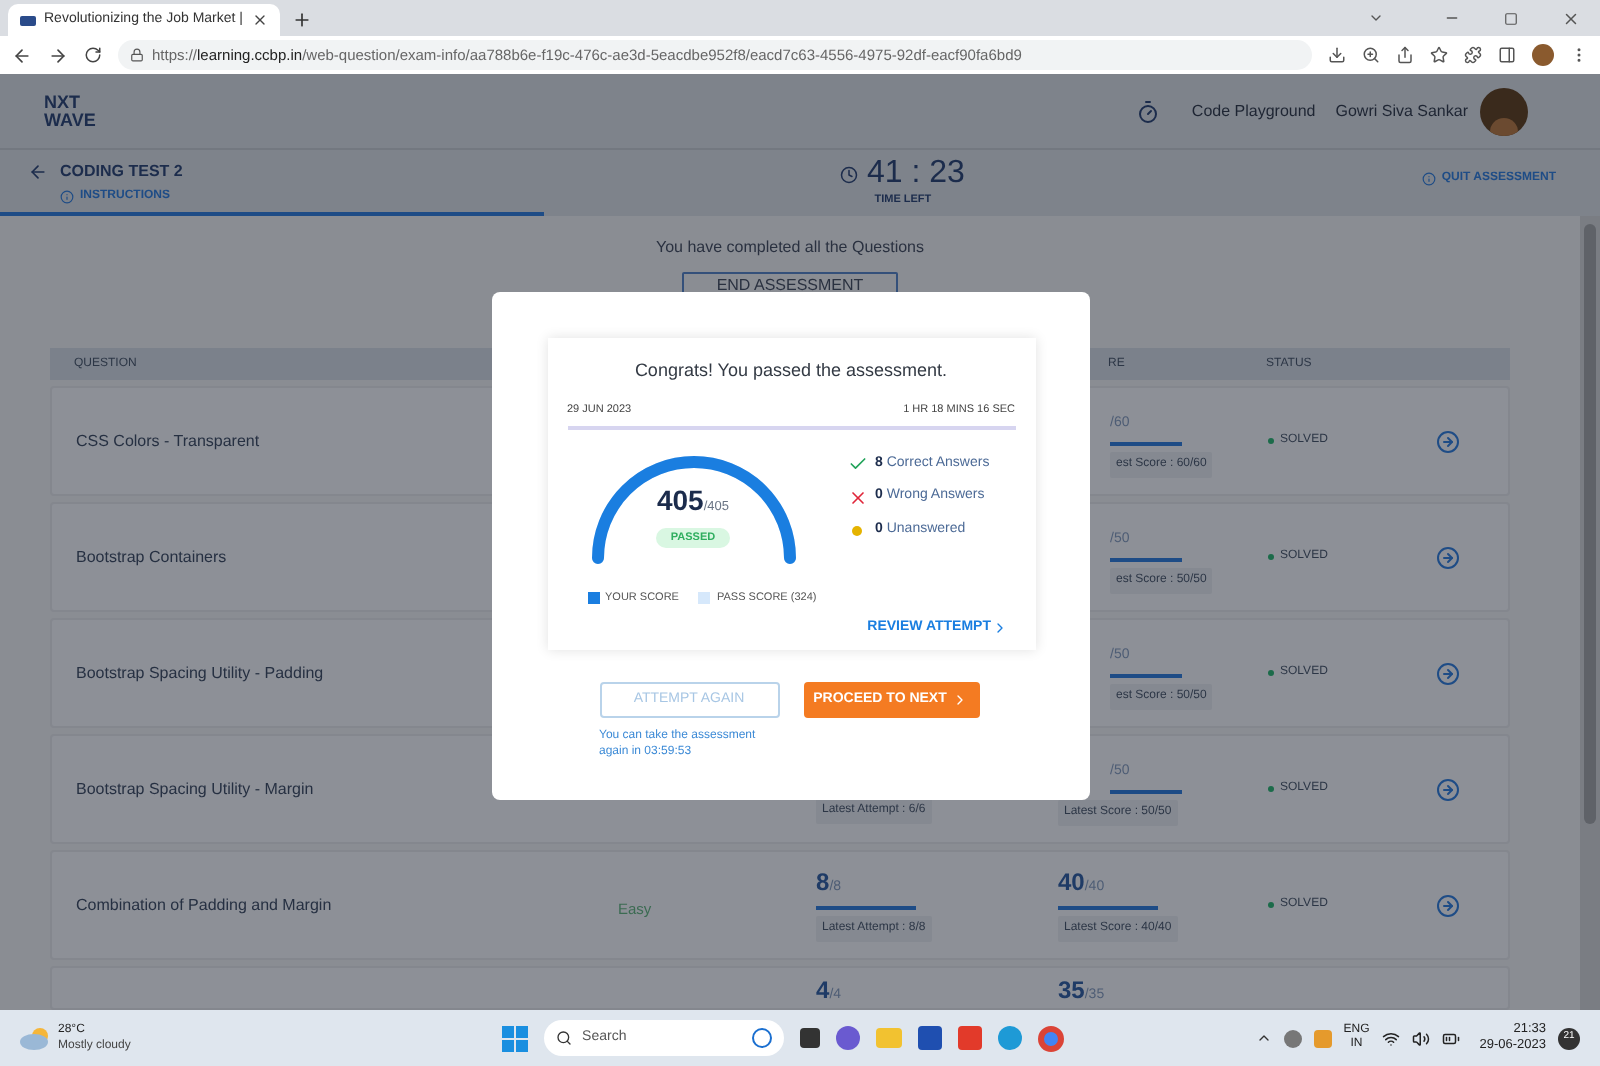 The height and width of the screenshot is (1066, 1600). What do you see at coordinates (791, 371) in the screenshot?
I see `dialog-title: Congrats! You passed the assessment.` at bounding box center [791, 371].